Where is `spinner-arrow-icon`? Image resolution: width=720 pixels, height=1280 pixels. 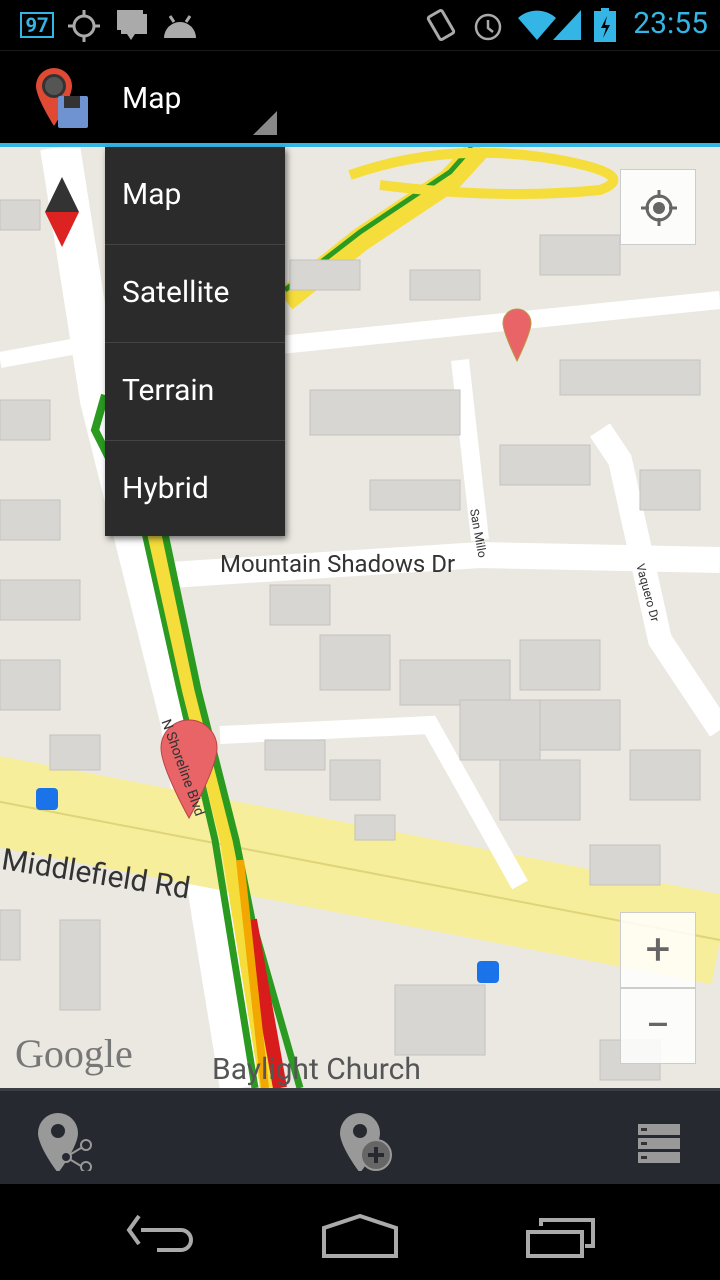 spinner-arrow-icon is located at coordinates (265, 123).